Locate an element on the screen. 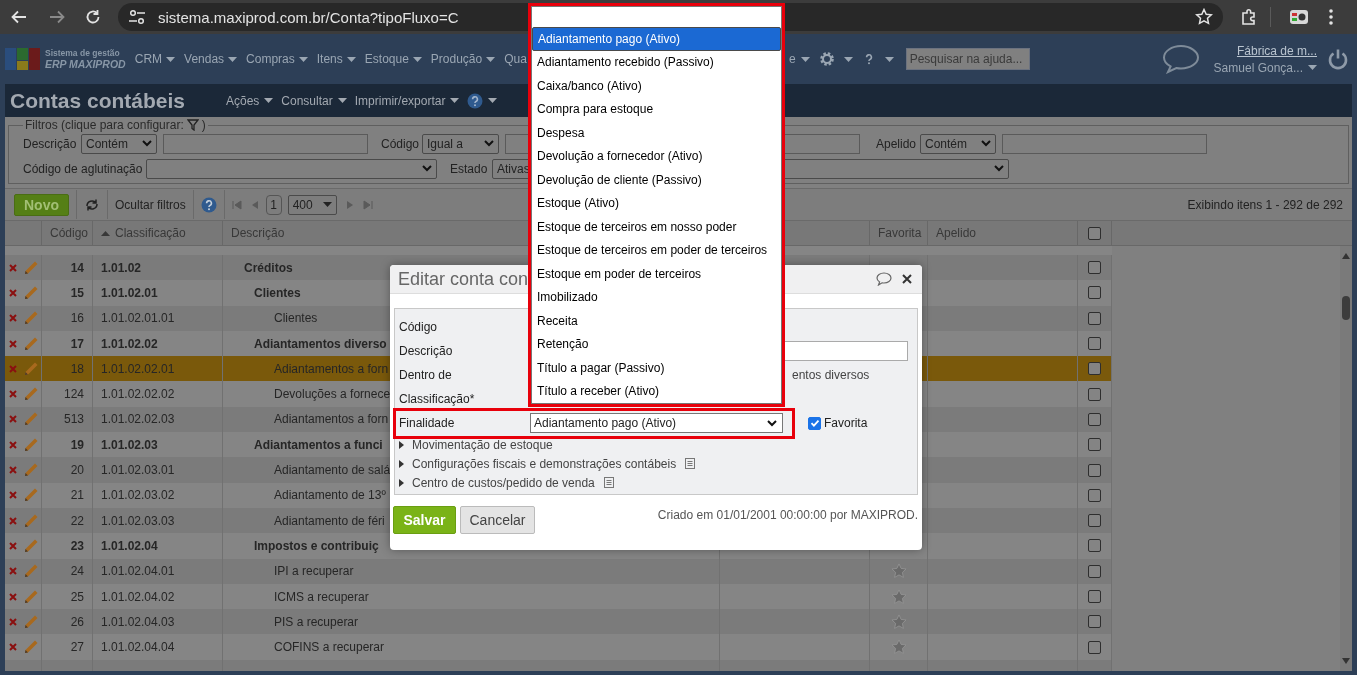  classification-cell: 1.01.02.03.01 is located at coordinates (138, 470).